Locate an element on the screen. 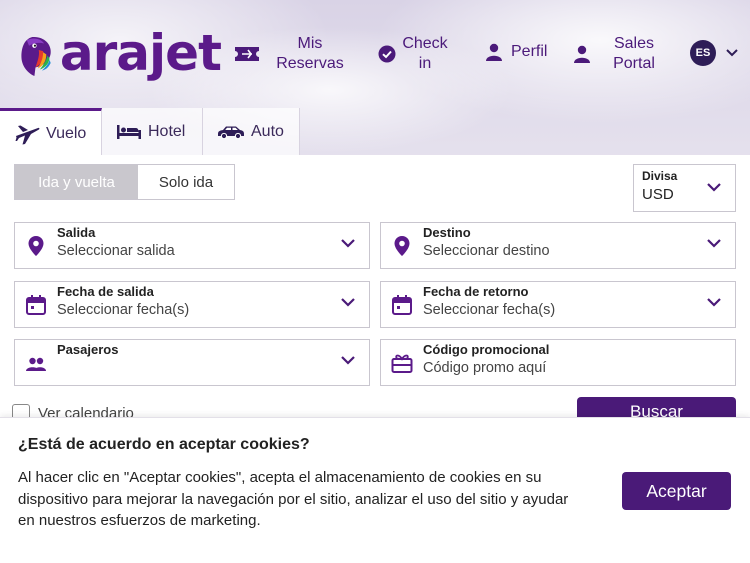 The width and height of the screenshot is (750, 563). nav-mis-reservas: Mis Reservas is located at coordinates (292, 54).